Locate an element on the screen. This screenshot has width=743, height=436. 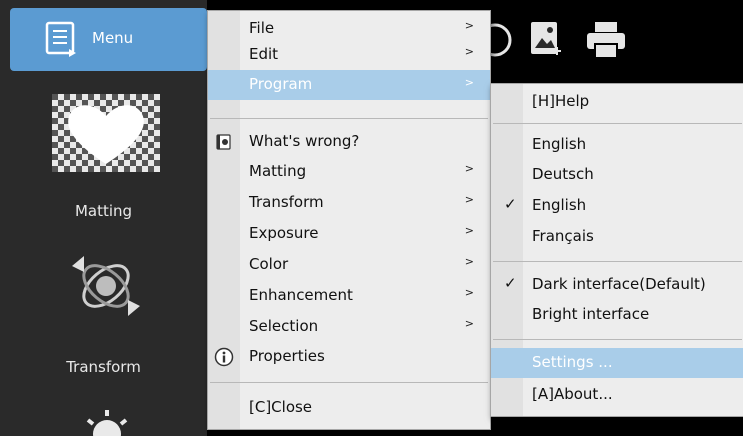
menu-item-label: Exposure is located at coordinates (284, 233).